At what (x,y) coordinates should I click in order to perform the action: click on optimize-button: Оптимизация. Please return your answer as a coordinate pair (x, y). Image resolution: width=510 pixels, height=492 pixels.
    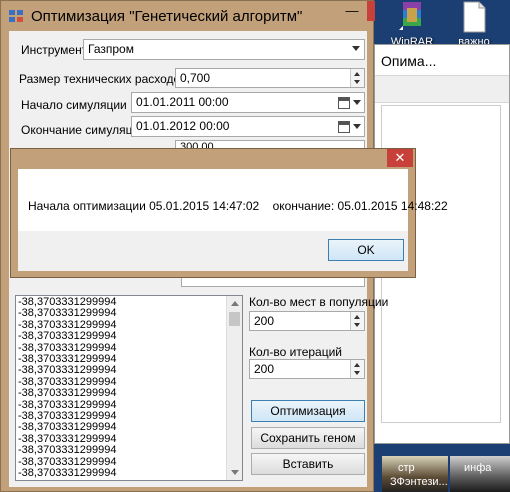
    Looking at the image, I should click on (308, 411).